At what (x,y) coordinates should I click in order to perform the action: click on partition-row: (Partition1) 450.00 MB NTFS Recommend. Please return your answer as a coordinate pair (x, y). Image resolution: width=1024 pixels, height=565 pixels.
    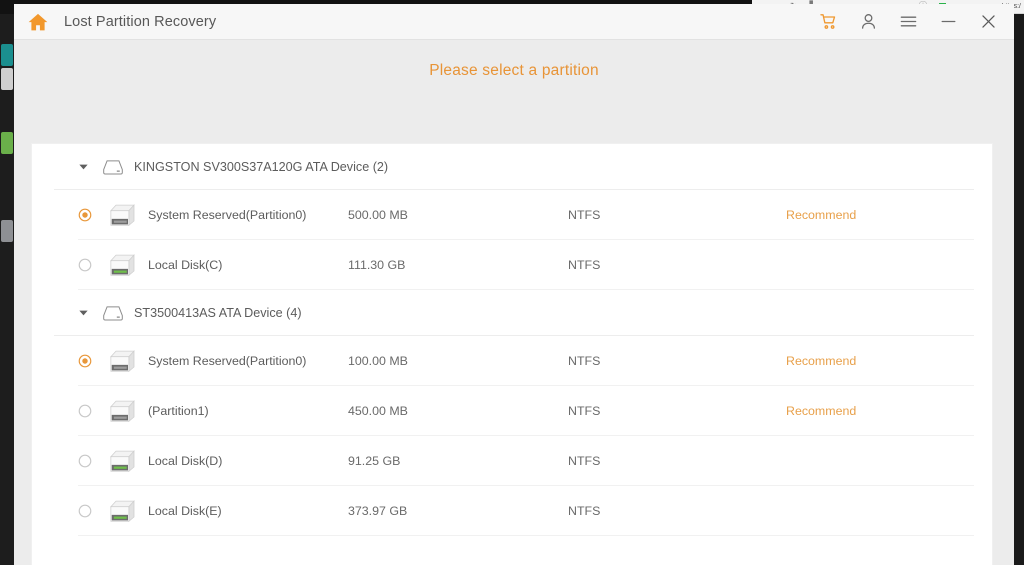
    Looking at the image, I should click on (526, 411).